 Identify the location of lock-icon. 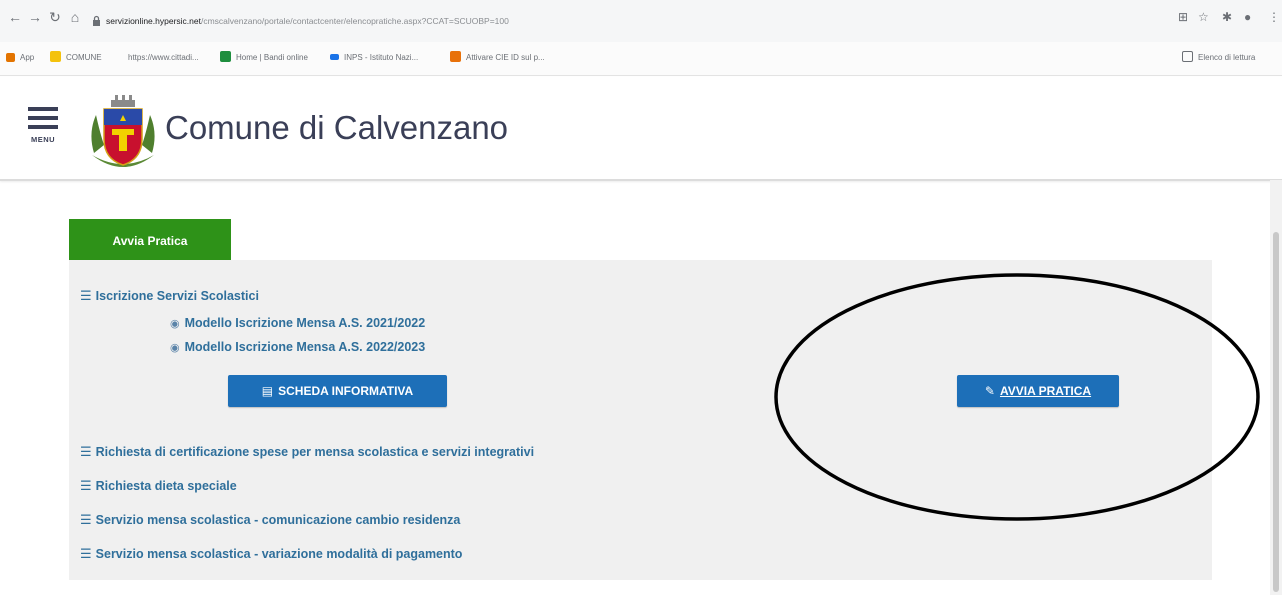
(96, 20).